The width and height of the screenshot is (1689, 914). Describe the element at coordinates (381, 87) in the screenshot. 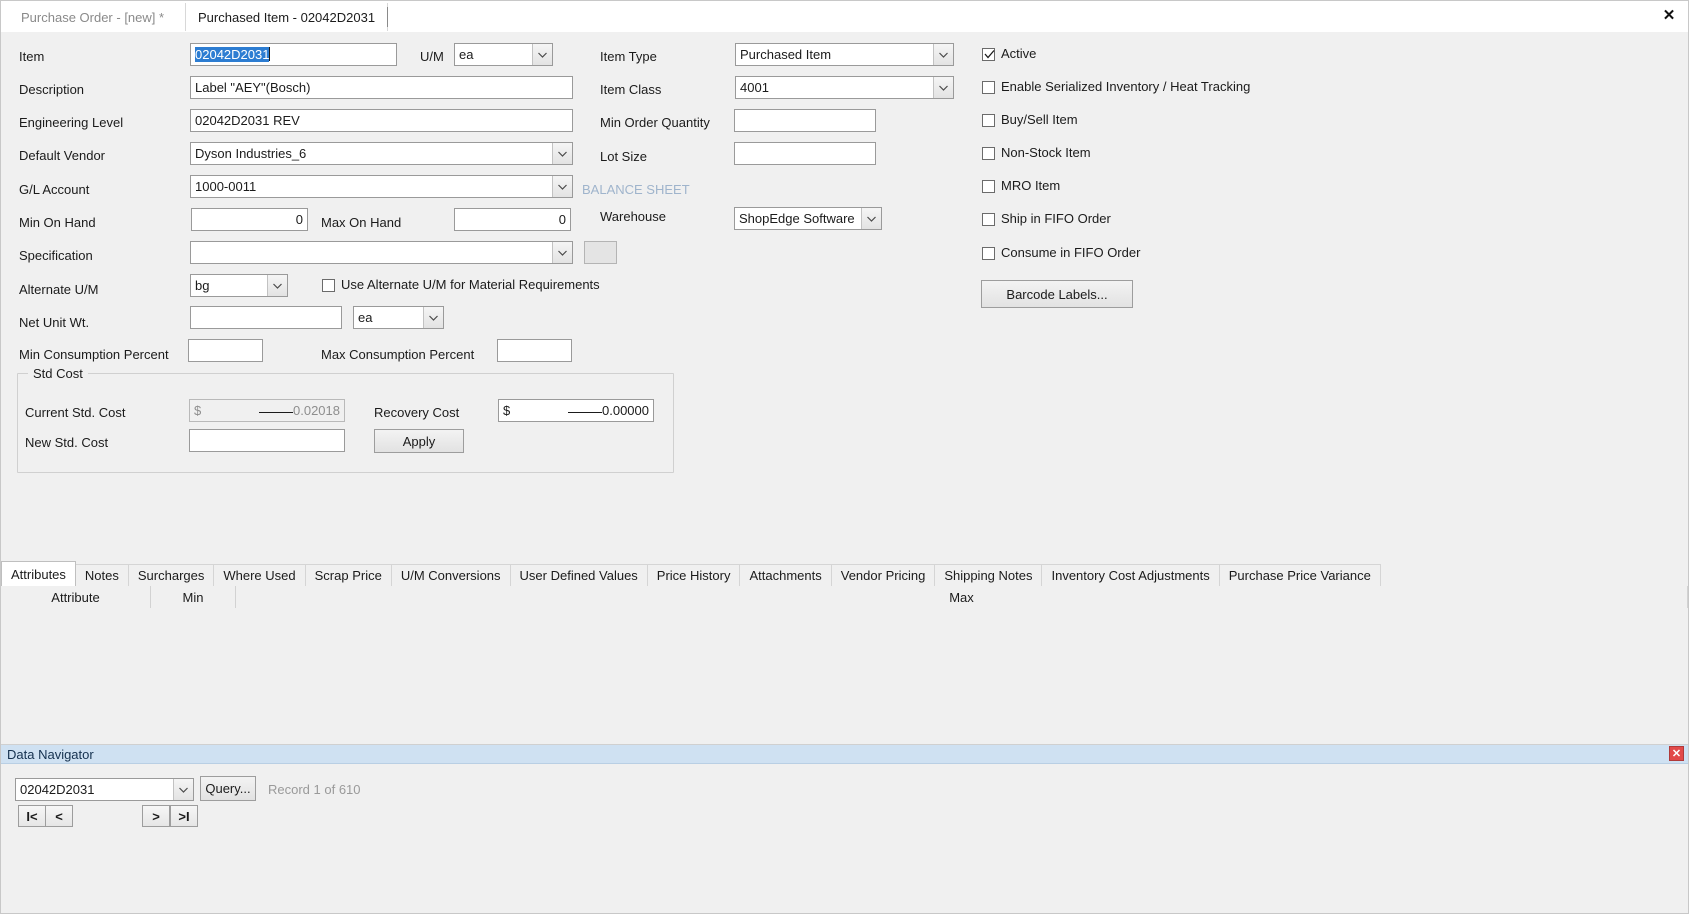

I see `description-input: Label "AEY"(Bosch)` at that location.